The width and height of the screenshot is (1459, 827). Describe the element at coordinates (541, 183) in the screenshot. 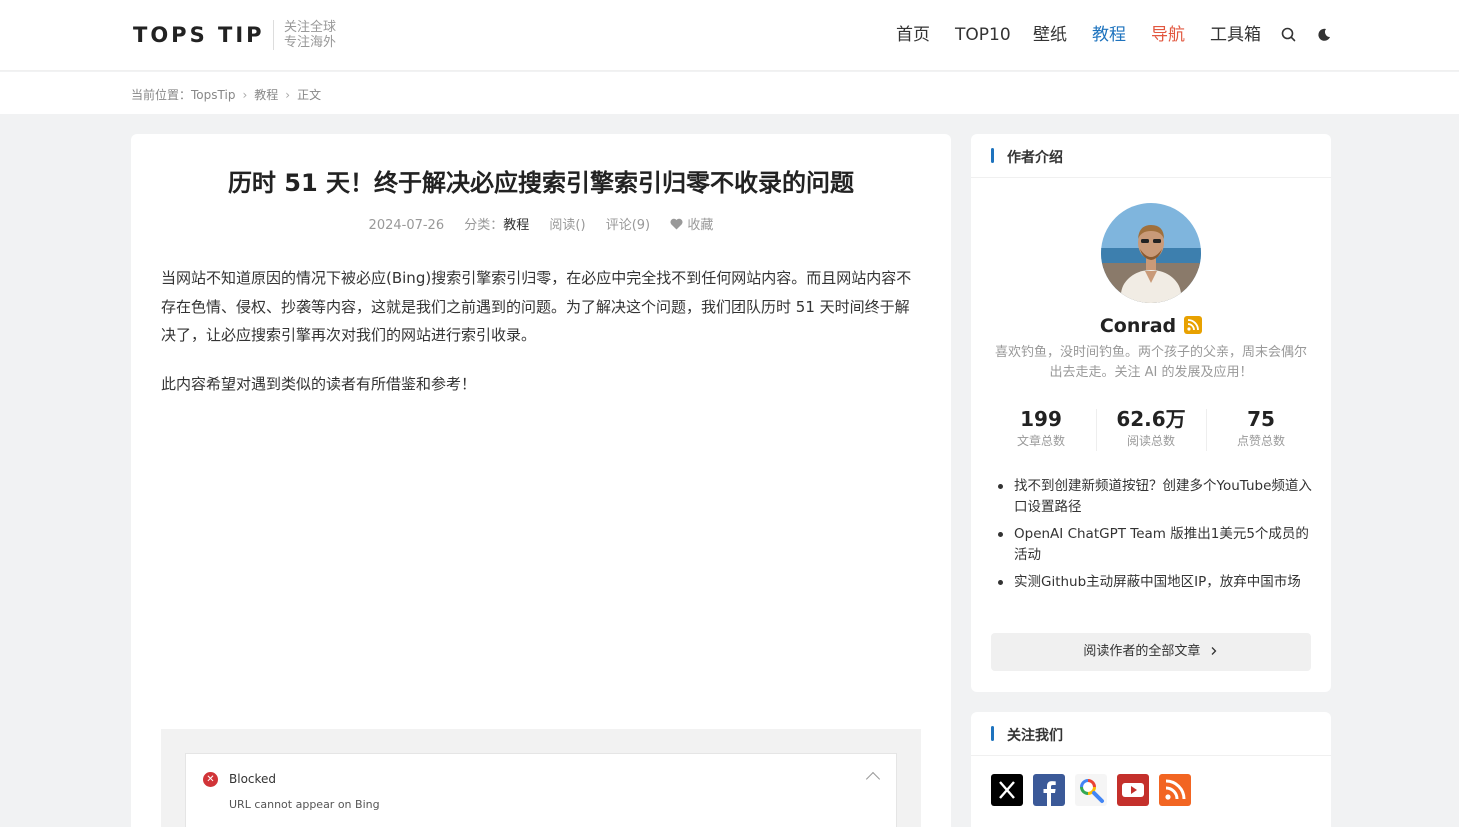

I see `article-title: 历时 51 天！终于解决必应搜索引擎索引归零不收录的问题` at that location.